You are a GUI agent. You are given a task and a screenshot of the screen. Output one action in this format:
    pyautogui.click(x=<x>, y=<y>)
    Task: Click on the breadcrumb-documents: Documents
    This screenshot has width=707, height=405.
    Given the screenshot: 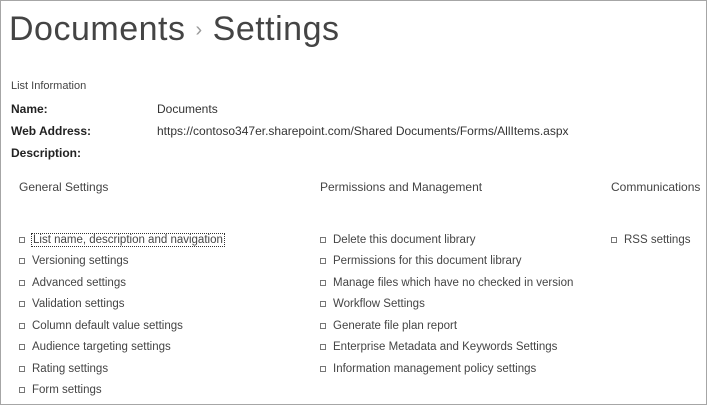 What is the action you would take?
    pyautogui.click(x=97, y=29)
    